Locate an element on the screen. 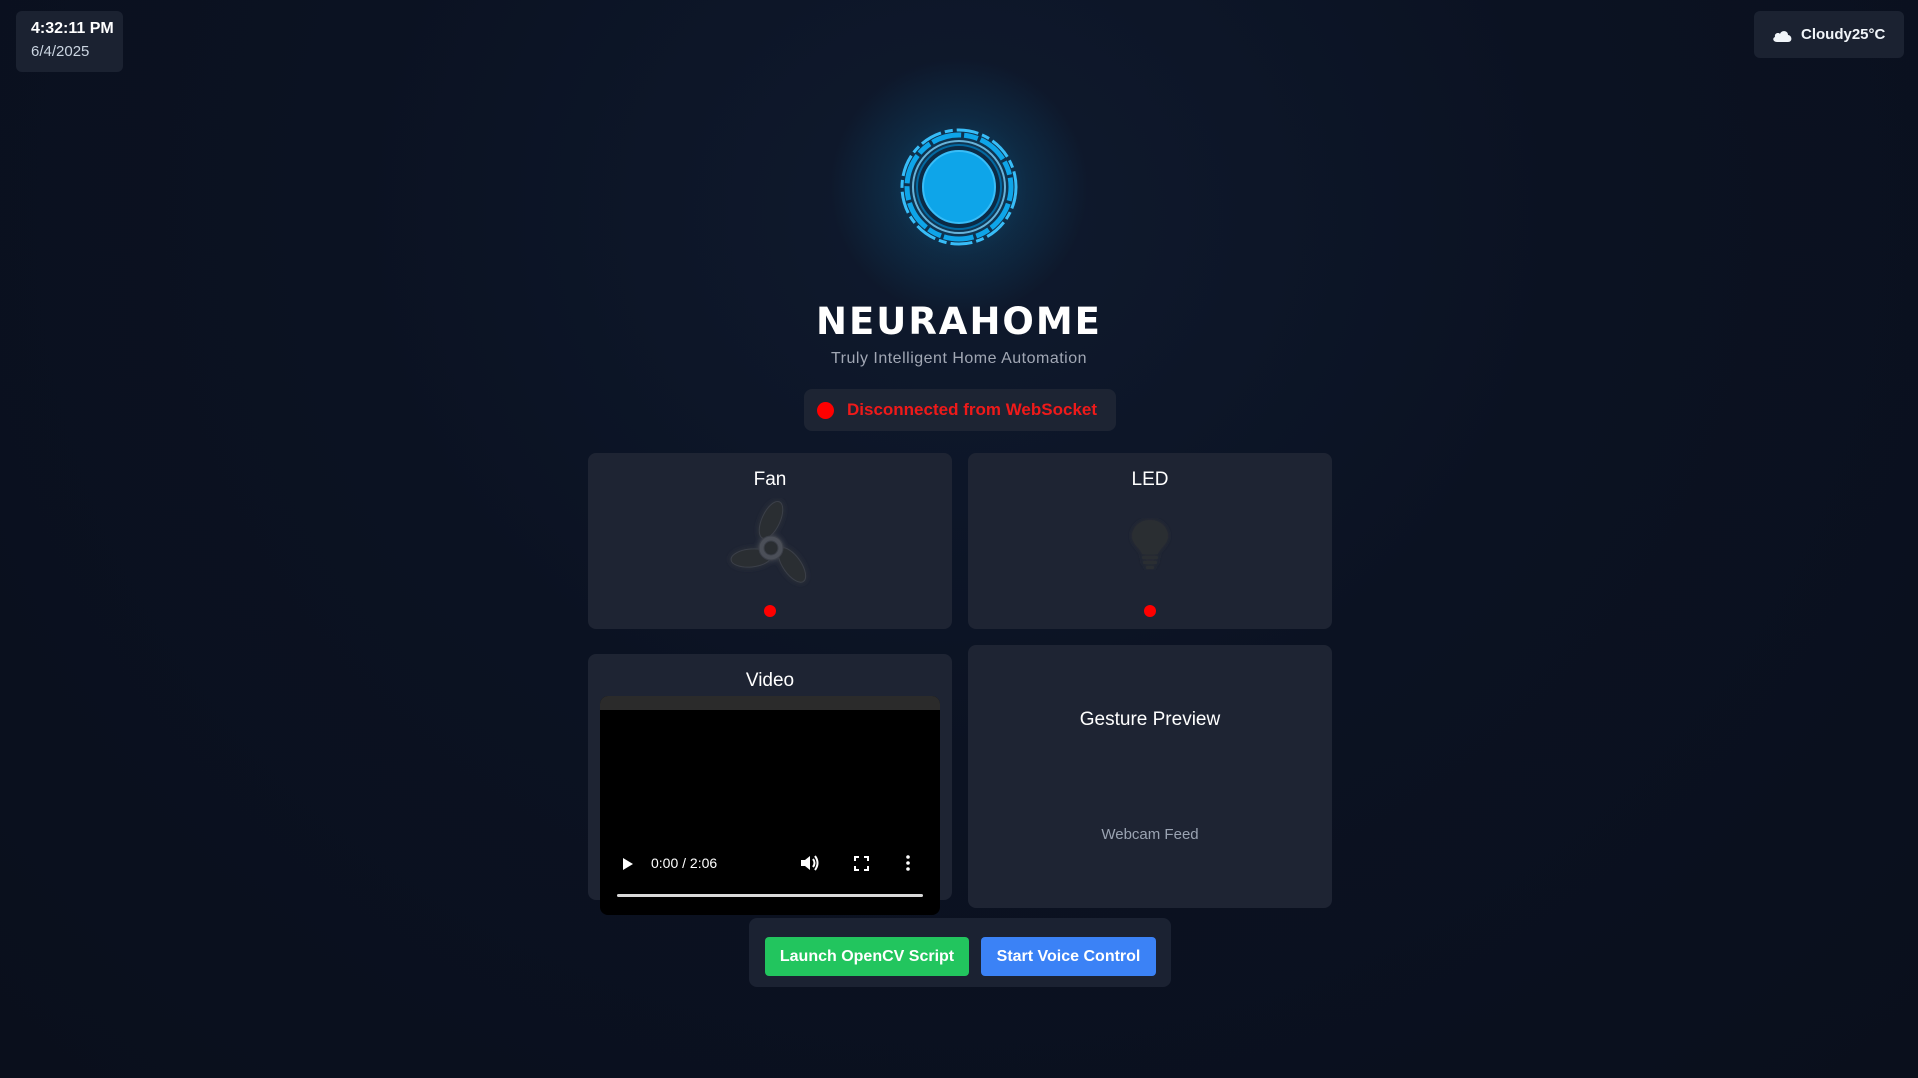  video-card: Video 0:00 / 2:06 is located at coordinates (770, 784).